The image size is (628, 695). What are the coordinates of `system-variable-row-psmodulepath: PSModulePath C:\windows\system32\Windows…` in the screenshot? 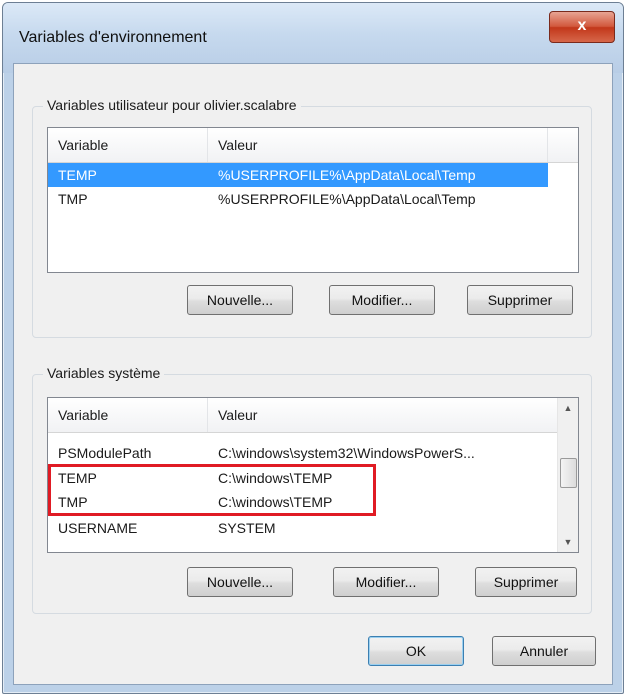 It's located at (302, 453).